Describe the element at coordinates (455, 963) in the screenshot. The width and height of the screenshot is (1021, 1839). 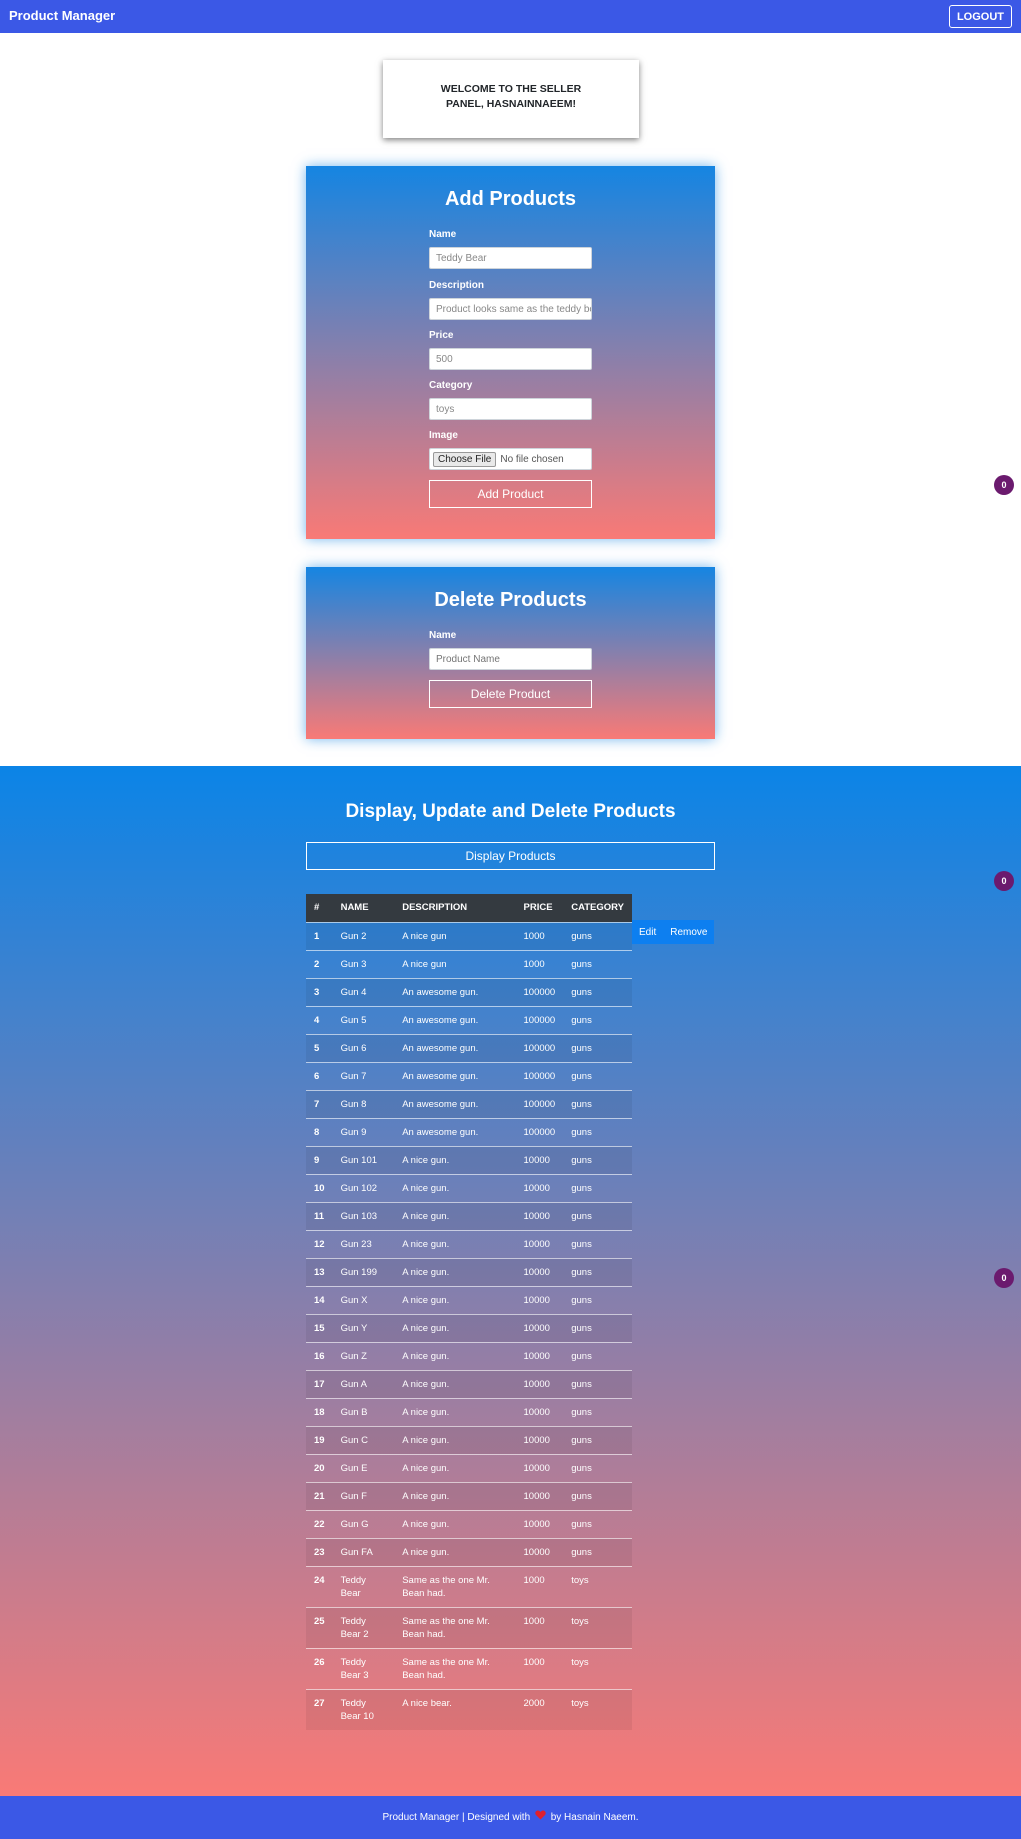
I see `cell-description: A nice gun` at that location.